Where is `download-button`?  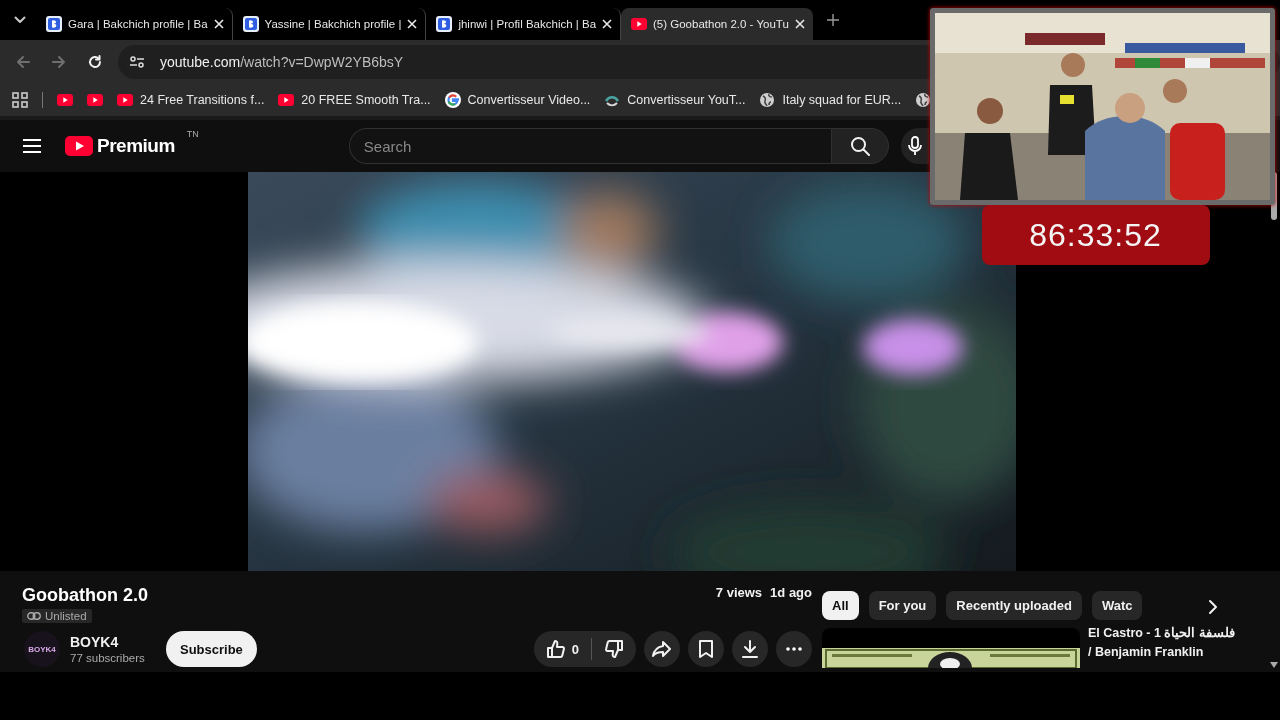
download-button is located at coordinates (750, 649).